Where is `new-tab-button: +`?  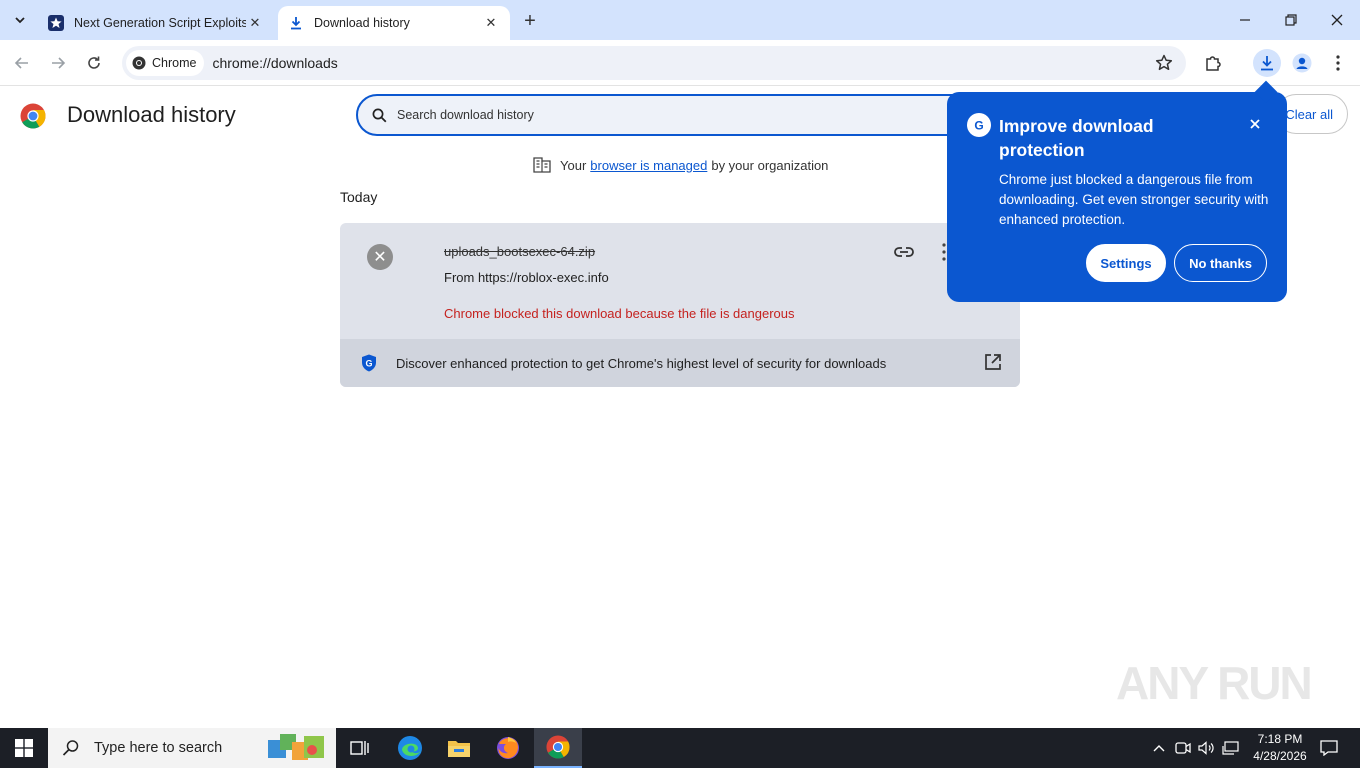
new-tab-button: + is located at coordinates (530, 21).